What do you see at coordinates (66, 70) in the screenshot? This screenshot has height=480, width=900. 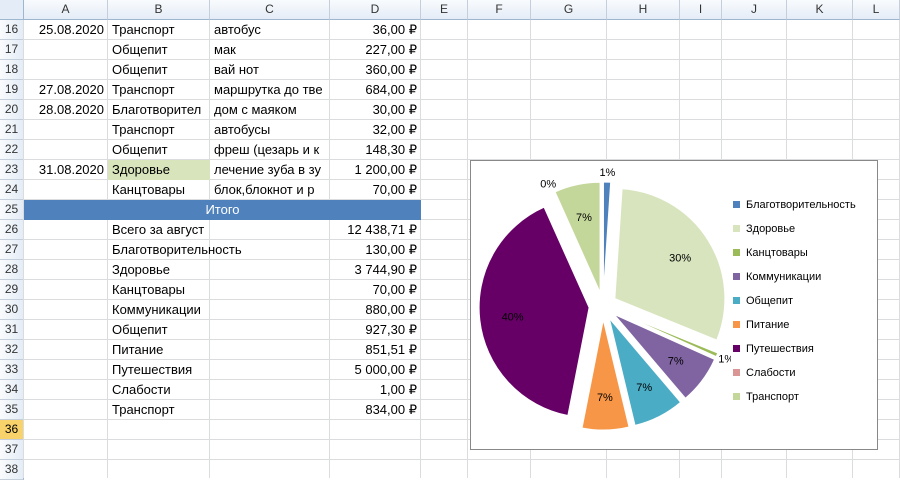 I see `cell-A18` at bounding box center [66, 70].